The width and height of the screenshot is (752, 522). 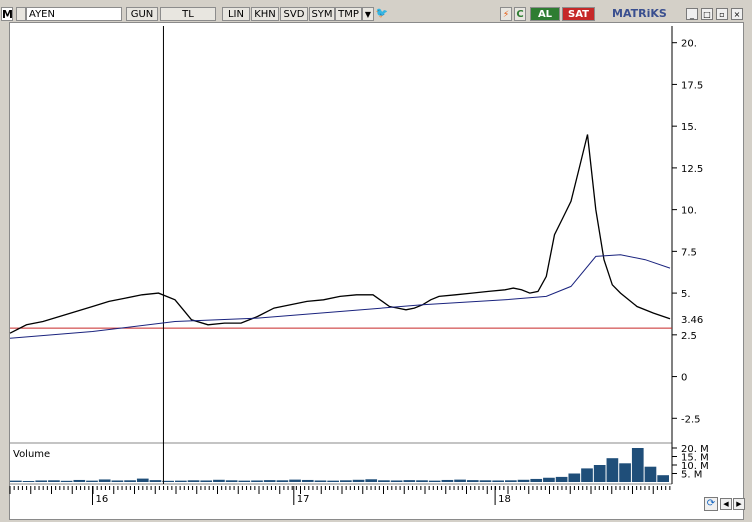 What do you see at coordinates (711, 504) in the screenshot?
I see `sync-icon: ⟳` at bounding box center [711, 504].